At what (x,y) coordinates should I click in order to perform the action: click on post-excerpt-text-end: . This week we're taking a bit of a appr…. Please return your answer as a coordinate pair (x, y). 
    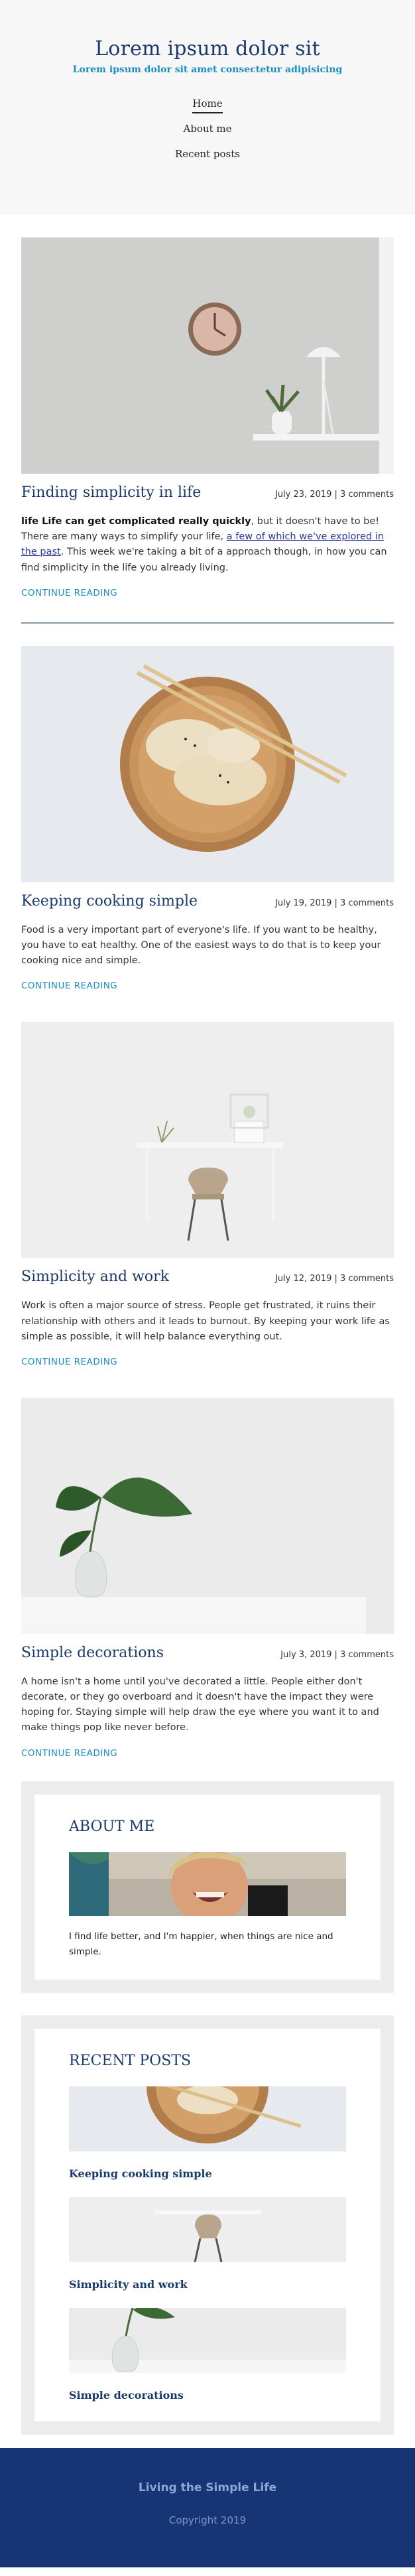
    Looking at the image, I should click on (204, 560).